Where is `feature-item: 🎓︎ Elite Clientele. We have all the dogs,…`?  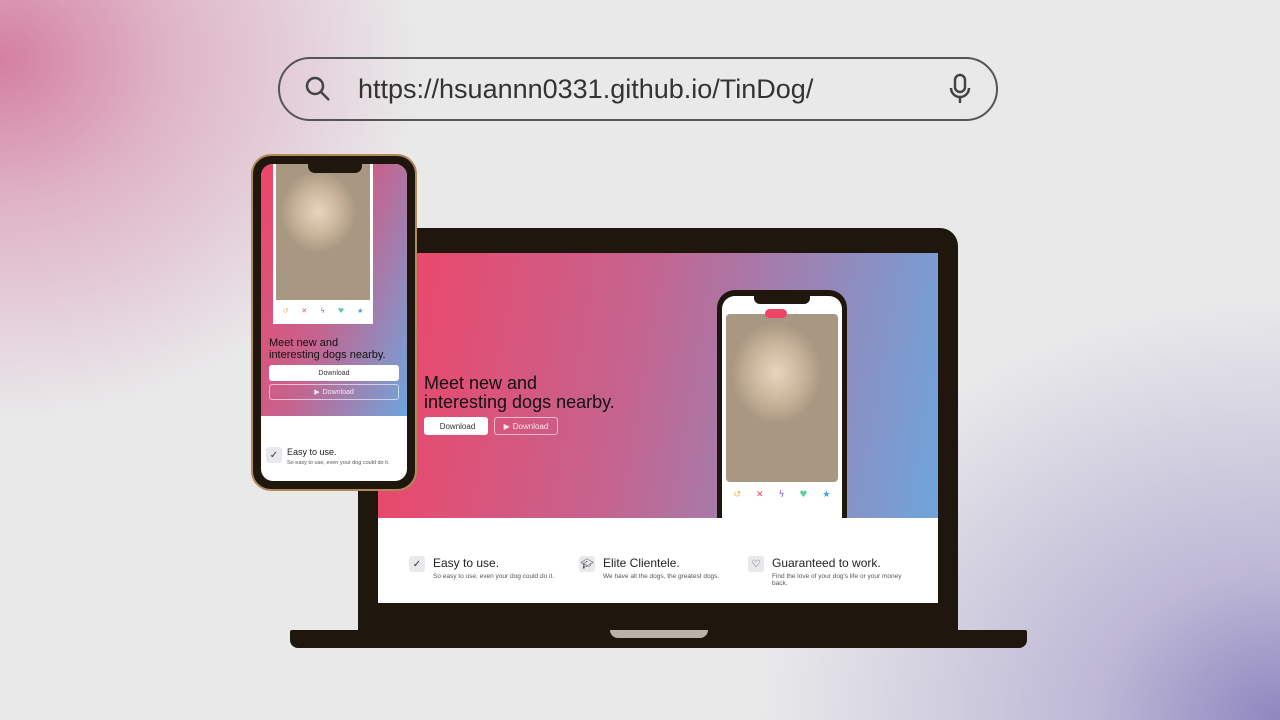 feature-item: 🎓︎ Elite Clientele. We have all the dogs,… is located at coordinates (671, 568).